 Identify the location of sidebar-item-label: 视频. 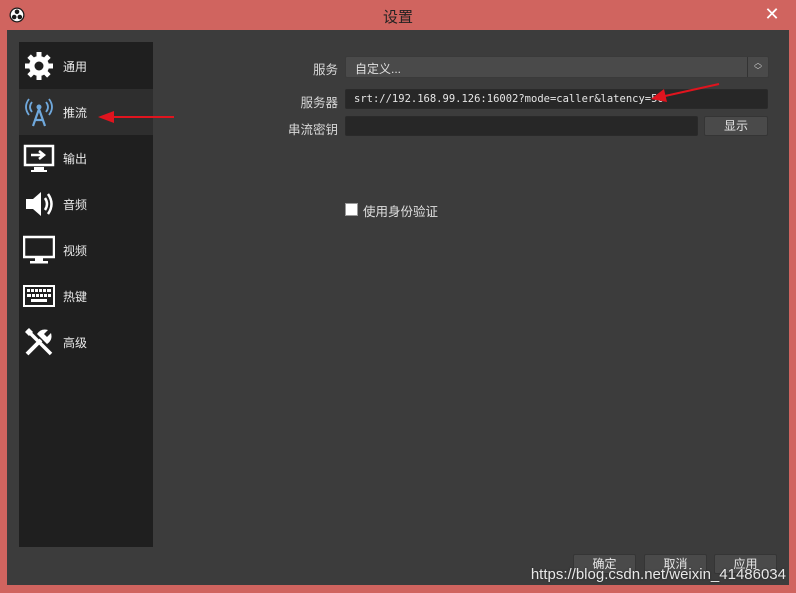
(75, 250).